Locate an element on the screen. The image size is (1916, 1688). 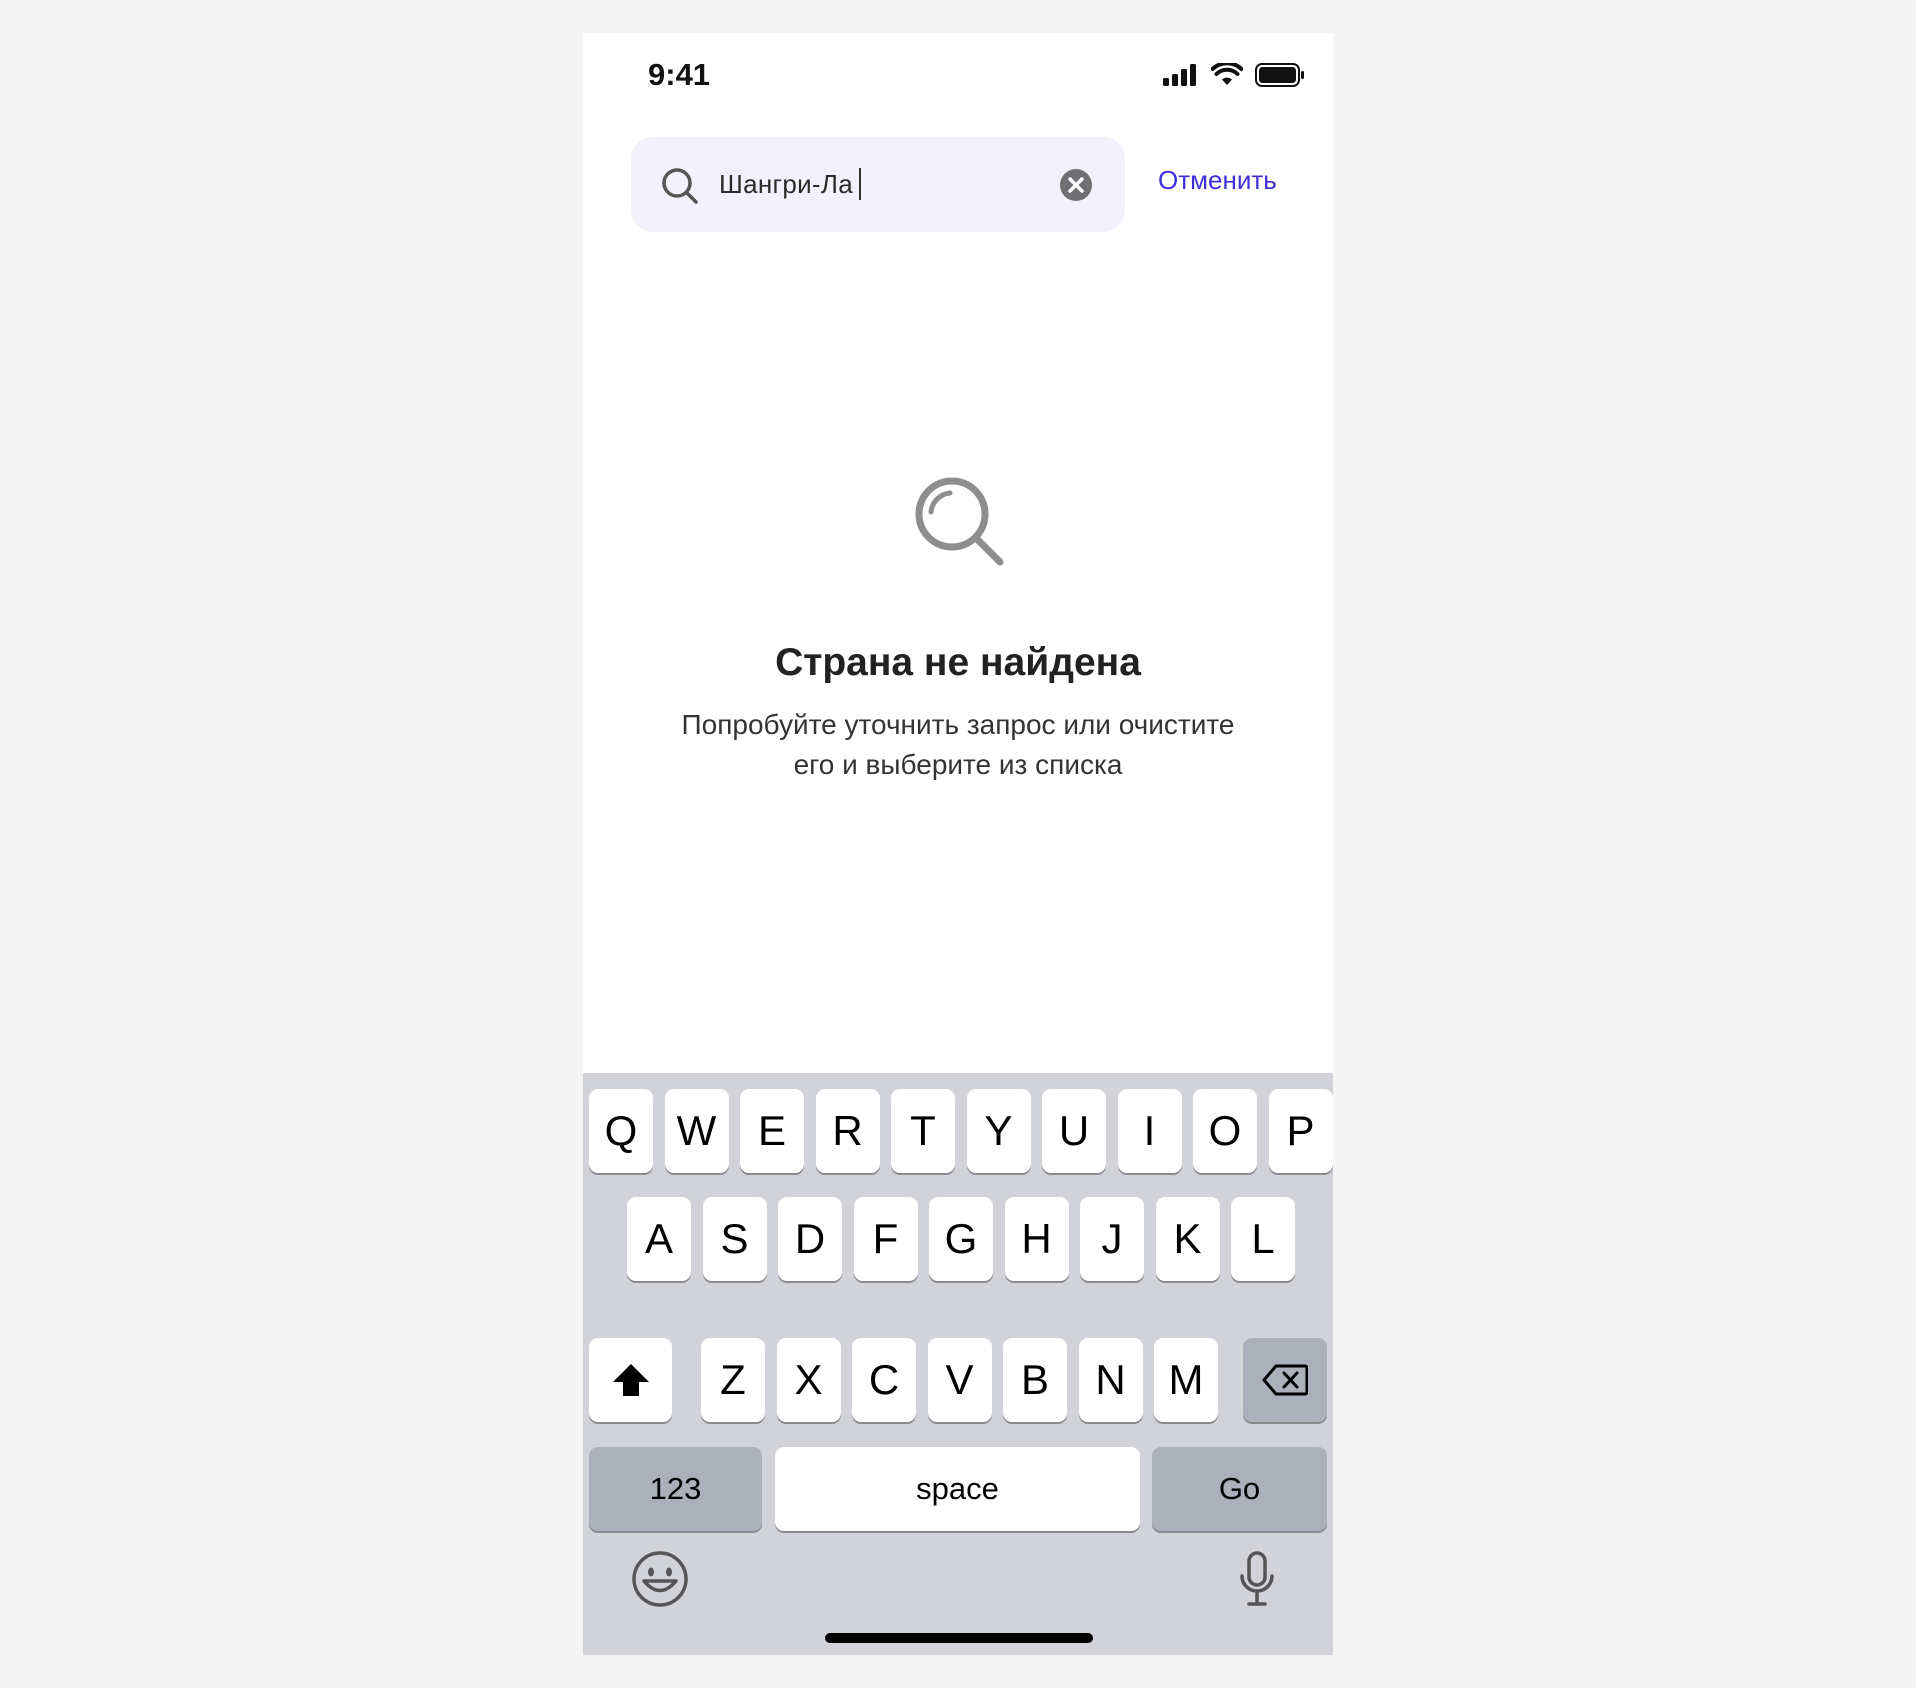
shift-key is located at coordinates (630, 1380).